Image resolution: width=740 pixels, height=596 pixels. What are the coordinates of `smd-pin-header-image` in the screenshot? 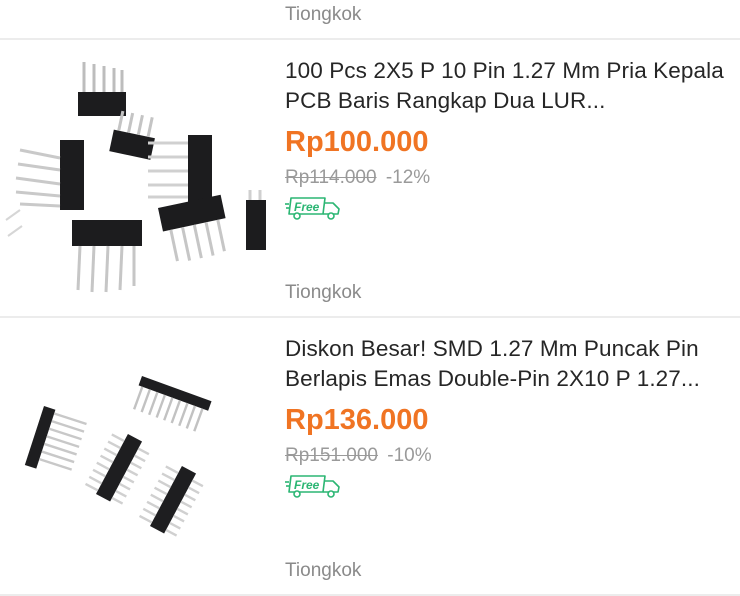 It's located at (118, 456).